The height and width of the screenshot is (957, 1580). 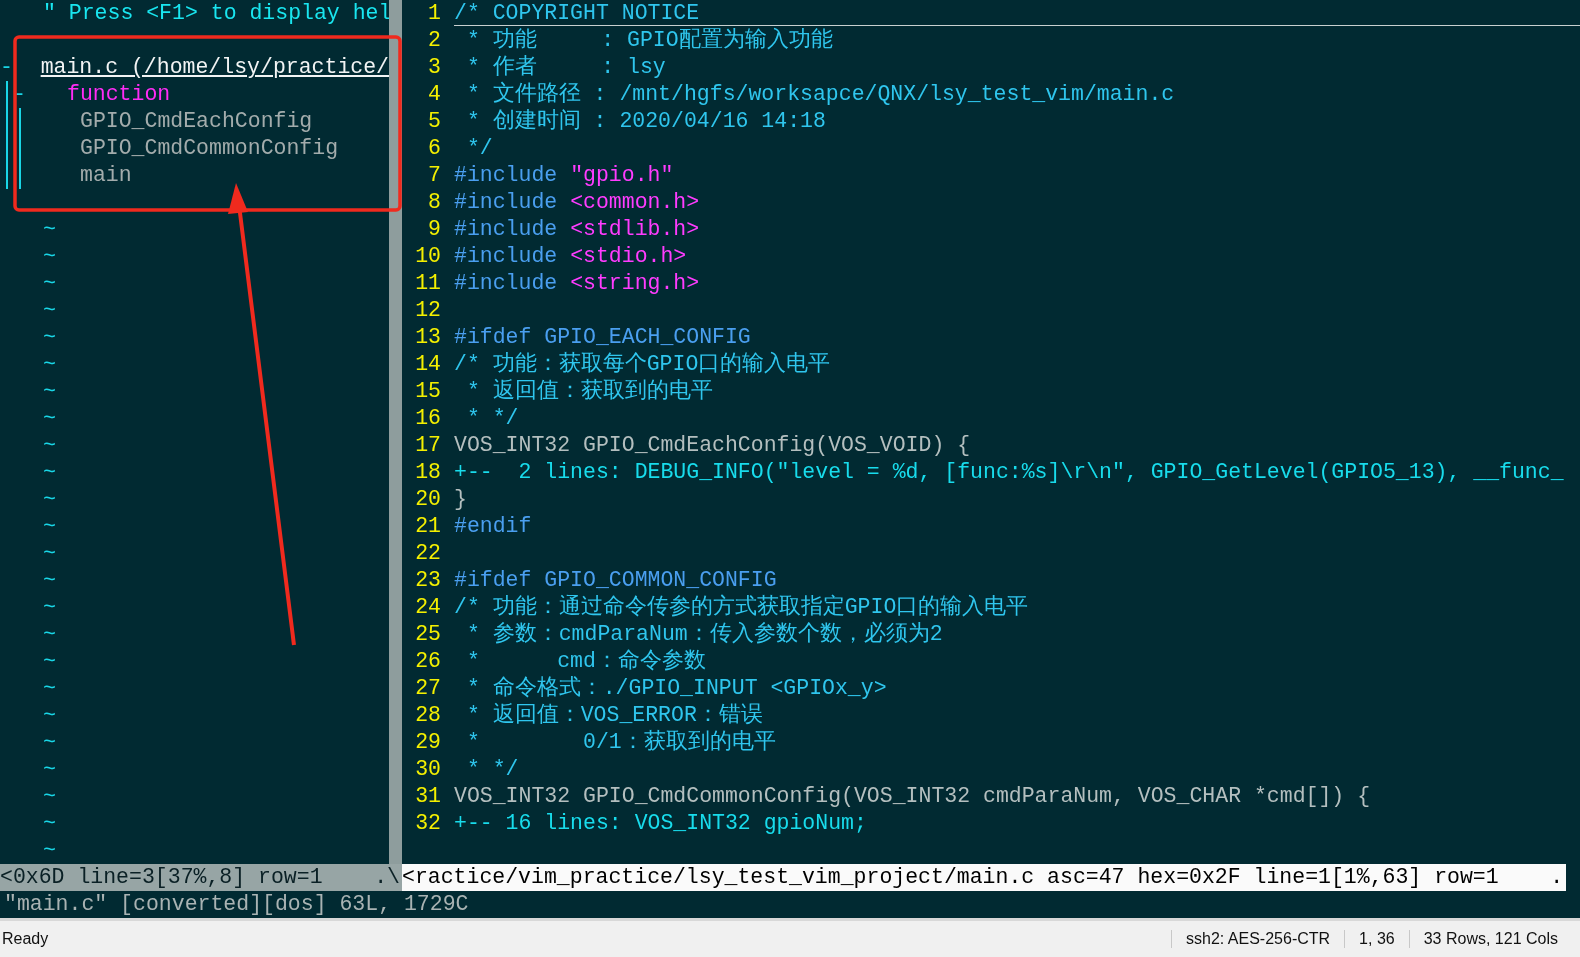 I want to click on line-number: 15, so click(x=428, y=391).